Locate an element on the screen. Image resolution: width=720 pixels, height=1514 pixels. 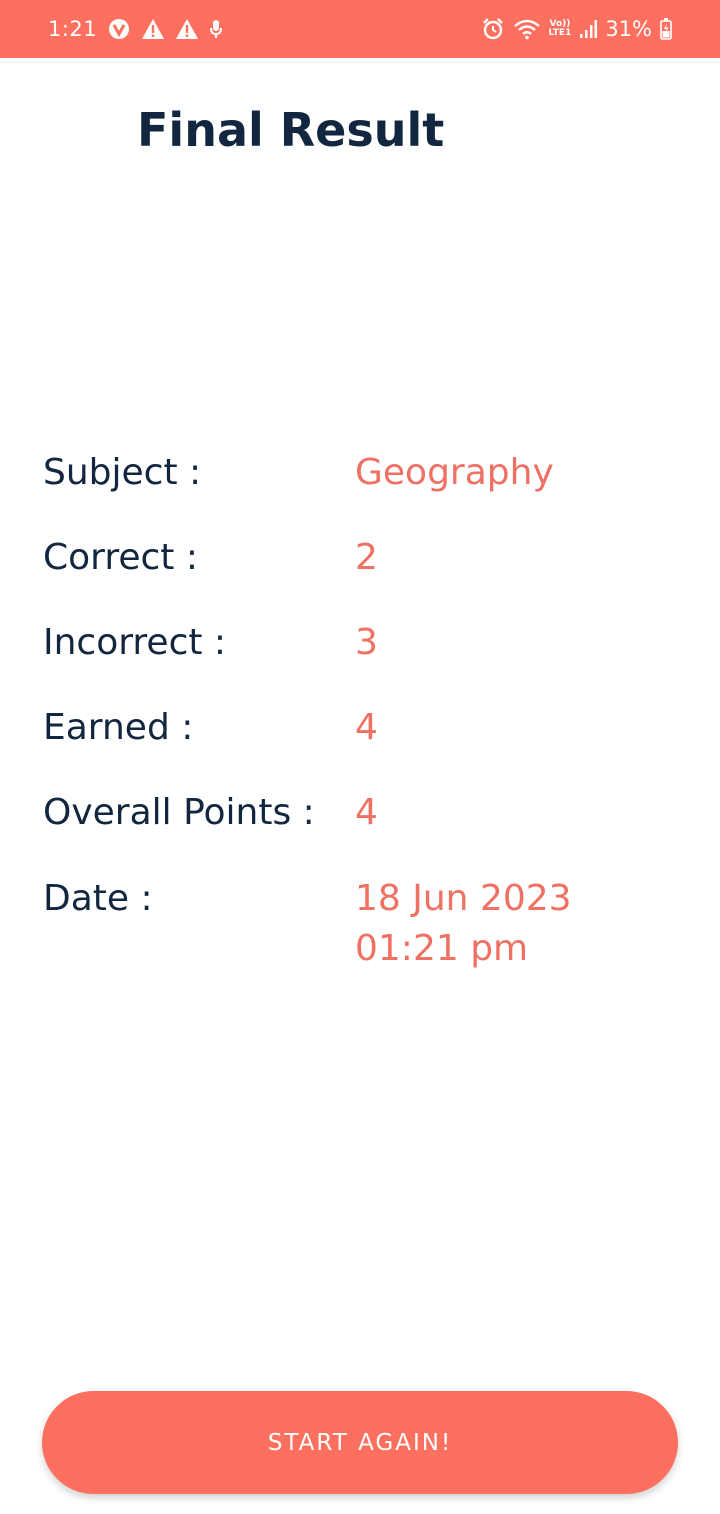
correct-value: 2 is located at coordinates (366, 557).